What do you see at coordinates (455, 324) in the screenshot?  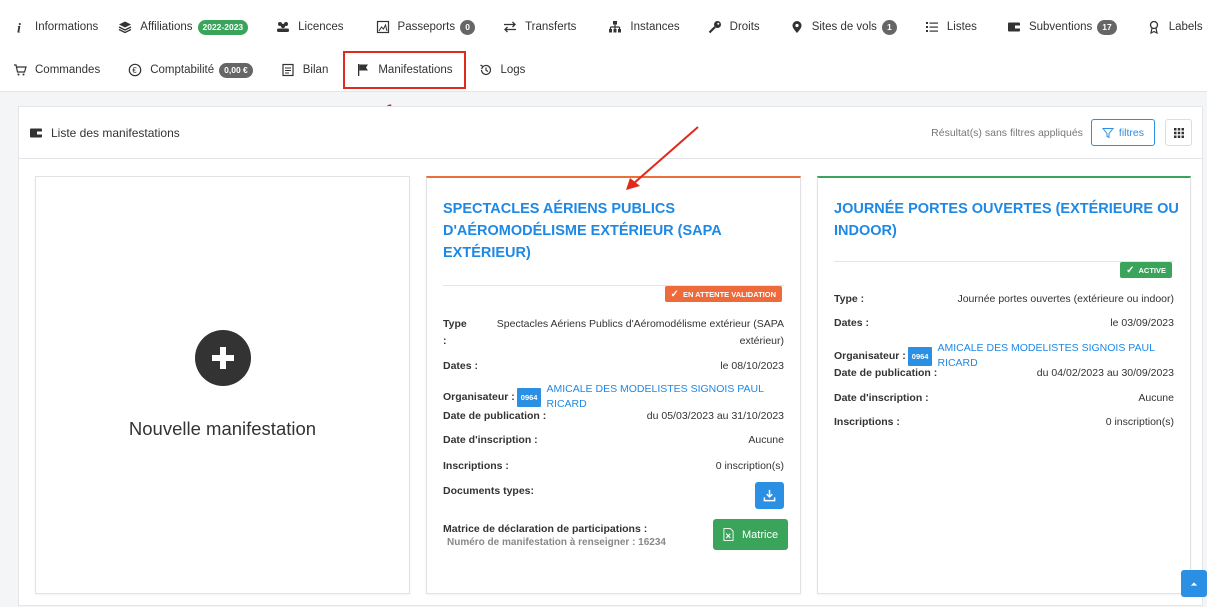 I see `type-key-text: Type` at bounding box center [455, 324].